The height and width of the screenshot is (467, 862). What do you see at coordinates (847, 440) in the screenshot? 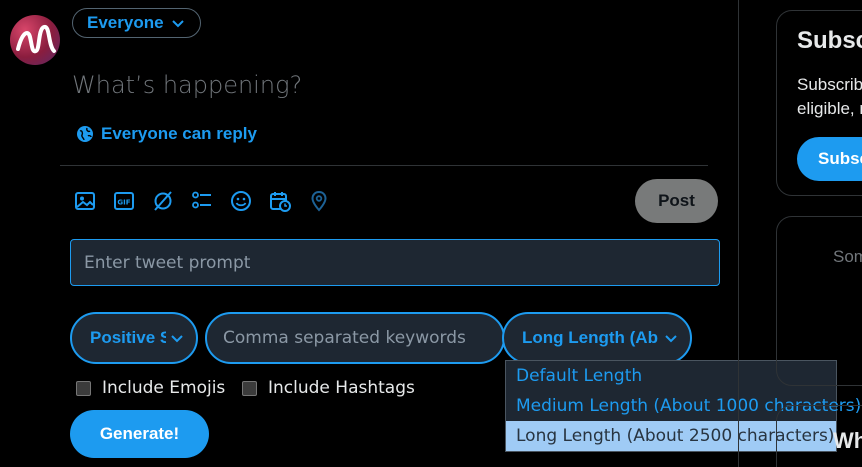
I see `who-to-follow-title: Who to follow` at bounding box center [847, 440].